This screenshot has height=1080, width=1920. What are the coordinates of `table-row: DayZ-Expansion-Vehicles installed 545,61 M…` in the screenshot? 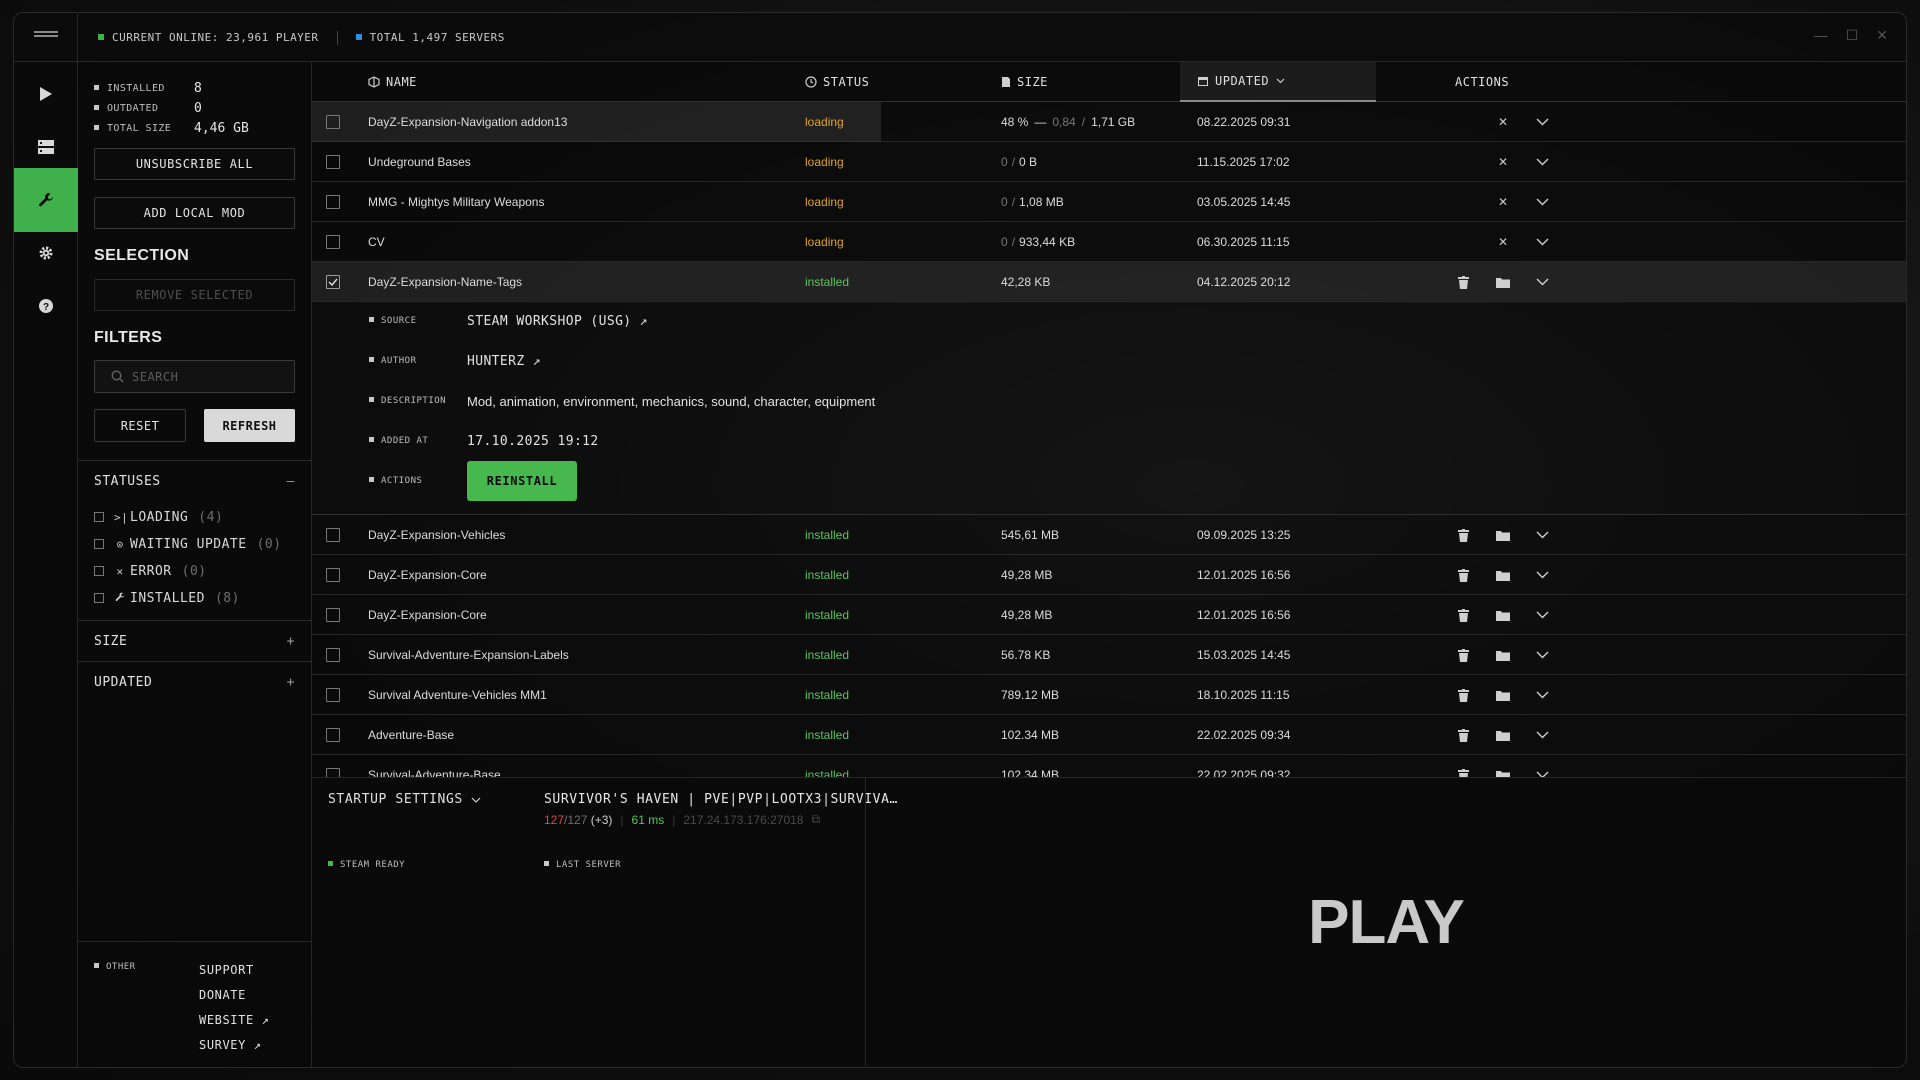 It's located at (1109, 535).